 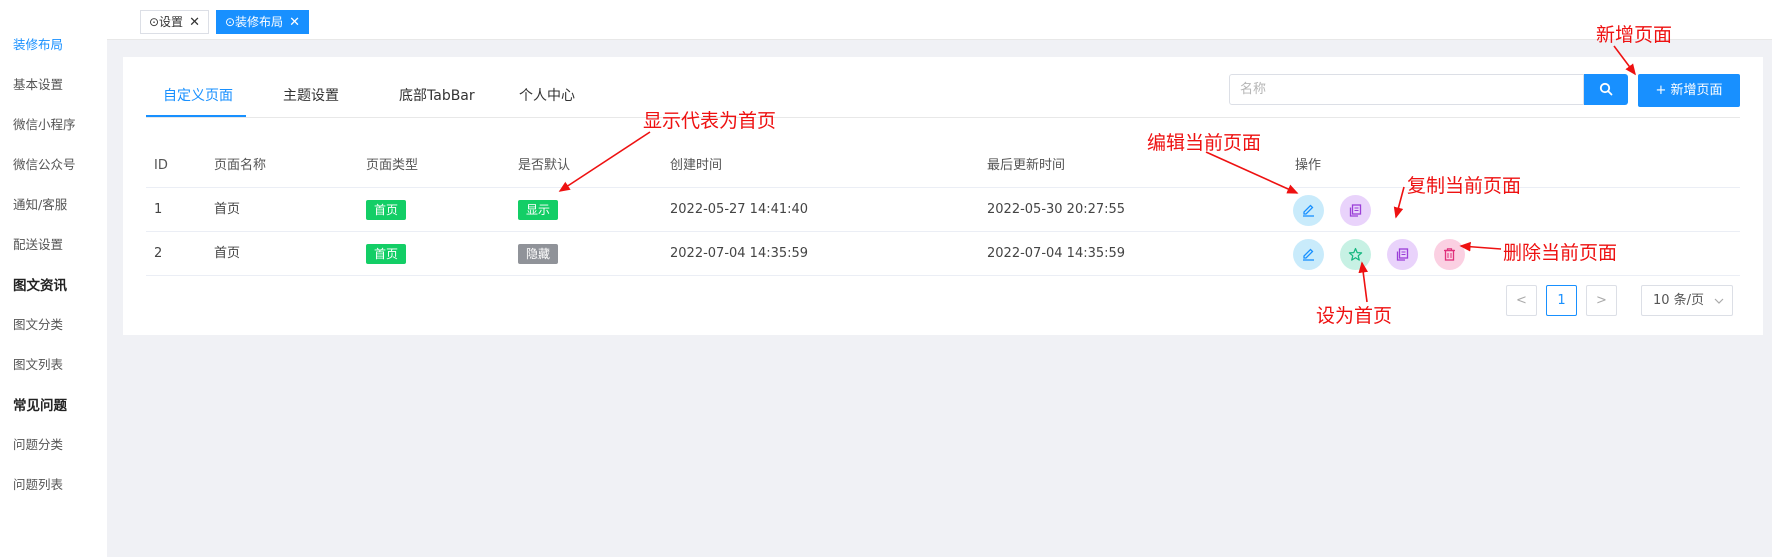 I want to click on header-created: 创建时间, so click(x=696, y=165).